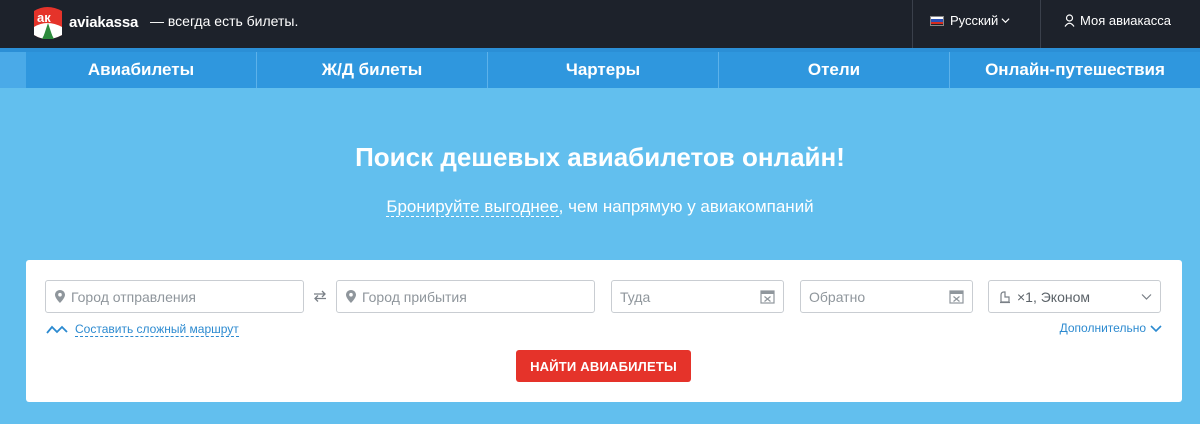  Describe the element at coordinates (57, 329) in the screenshot. I see `route-zigzag-icon` at that location.